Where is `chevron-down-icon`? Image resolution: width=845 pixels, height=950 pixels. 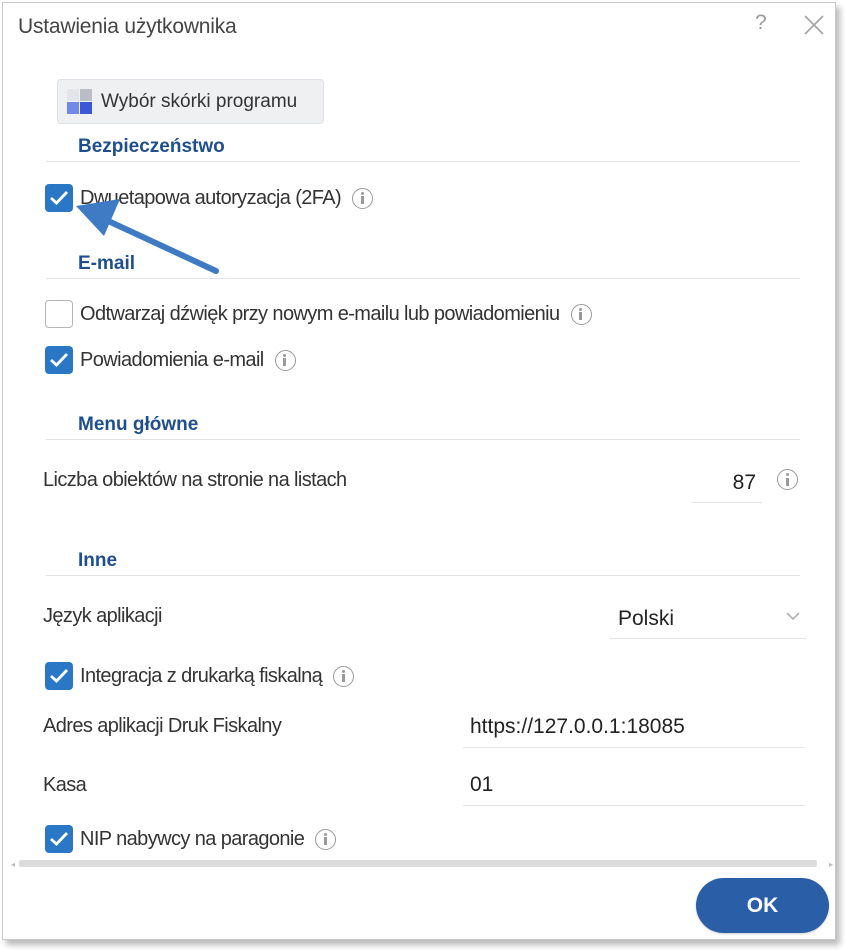 chevron-down-icon is located at coordinates (793, 616).